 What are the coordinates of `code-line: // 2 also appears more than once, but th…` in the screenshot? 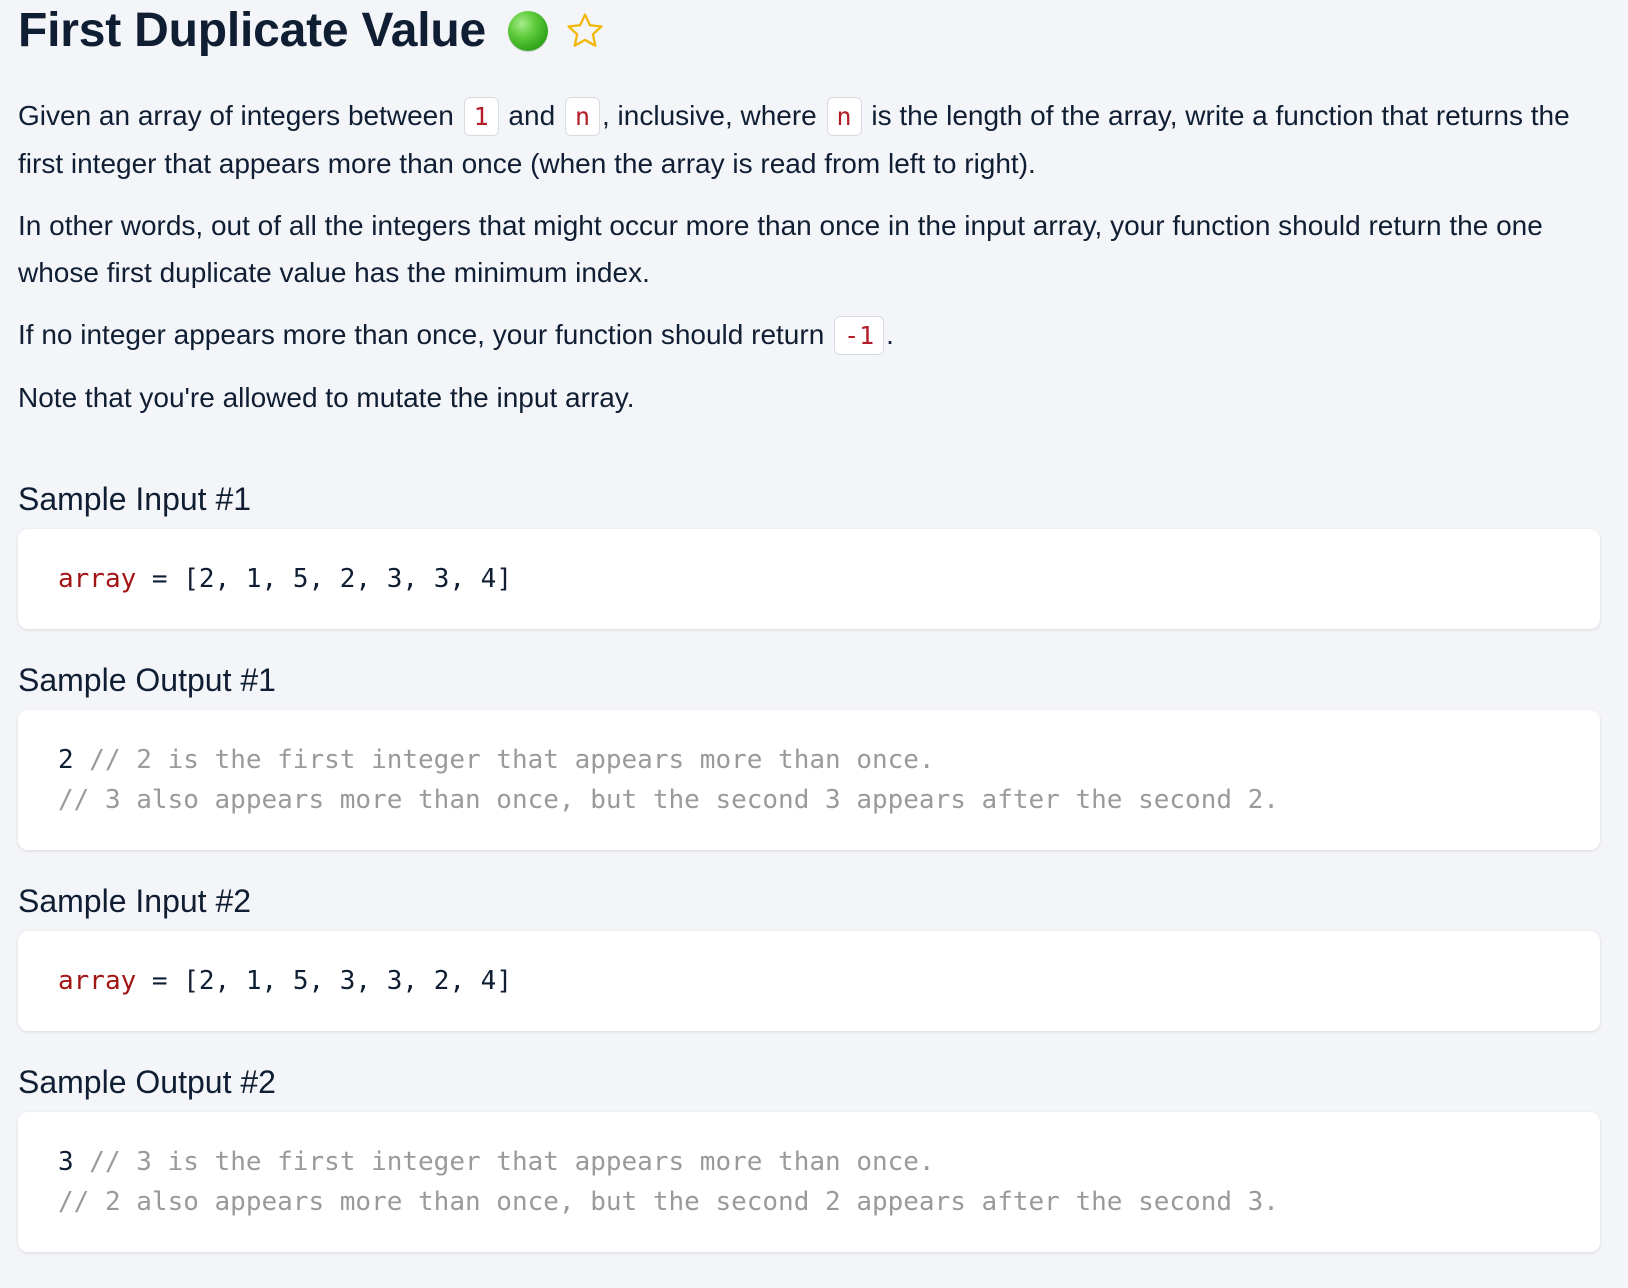 It's located at (809, 1202).